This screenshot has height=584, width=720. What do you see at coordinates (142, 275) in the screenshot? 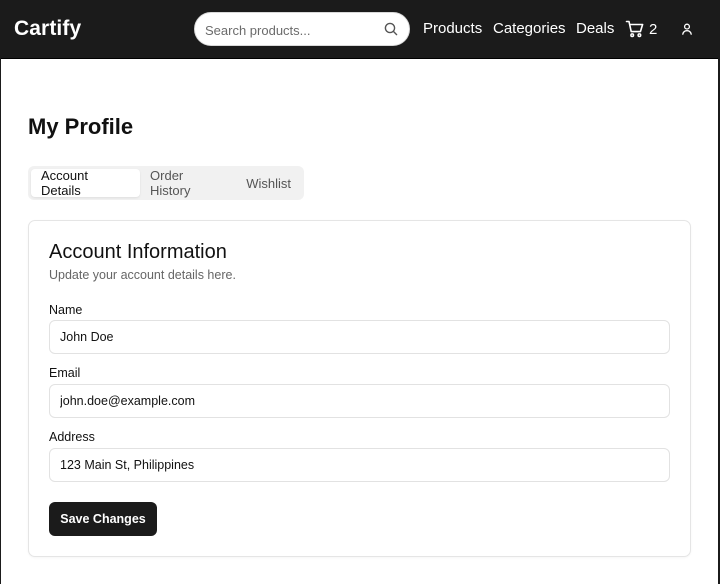
I see `card-subtitle: Update your account details here.` at bounding box center [142, 275].